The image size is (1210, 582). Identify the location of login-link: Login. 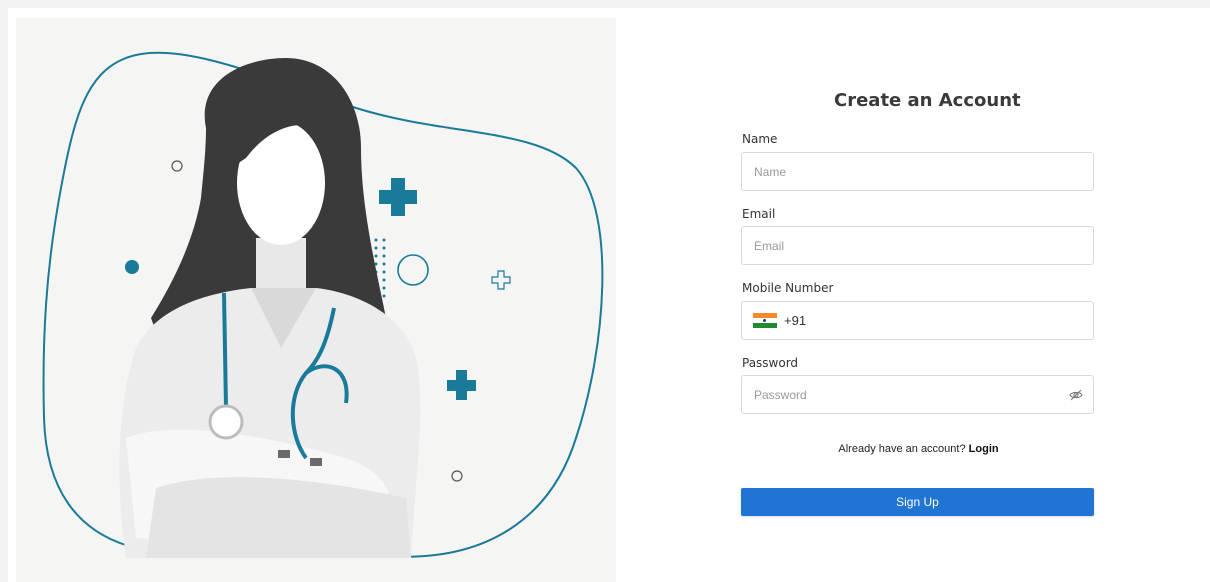
(984, 449).